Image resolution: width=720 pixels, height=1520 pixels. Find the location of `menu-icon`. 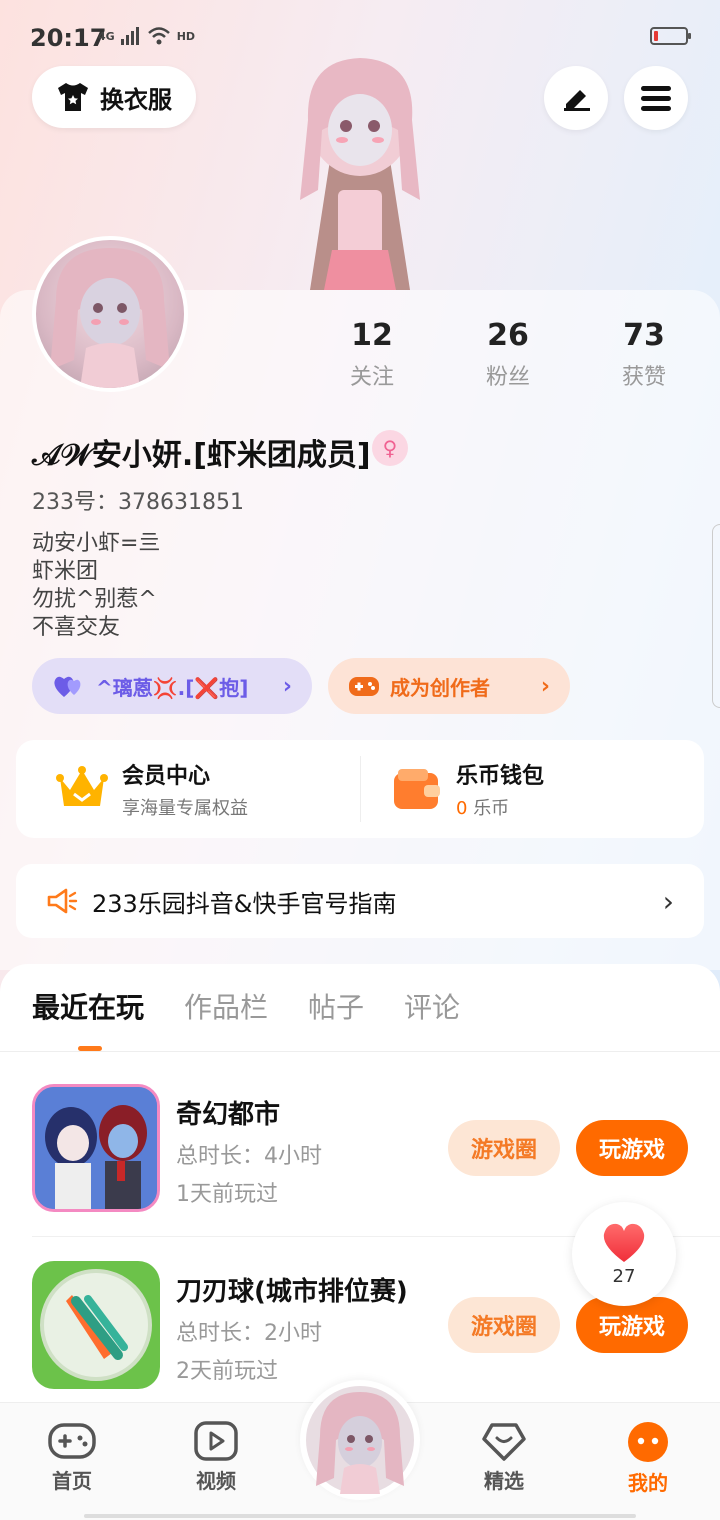

menu-icon is located at coordinates (656, 98).